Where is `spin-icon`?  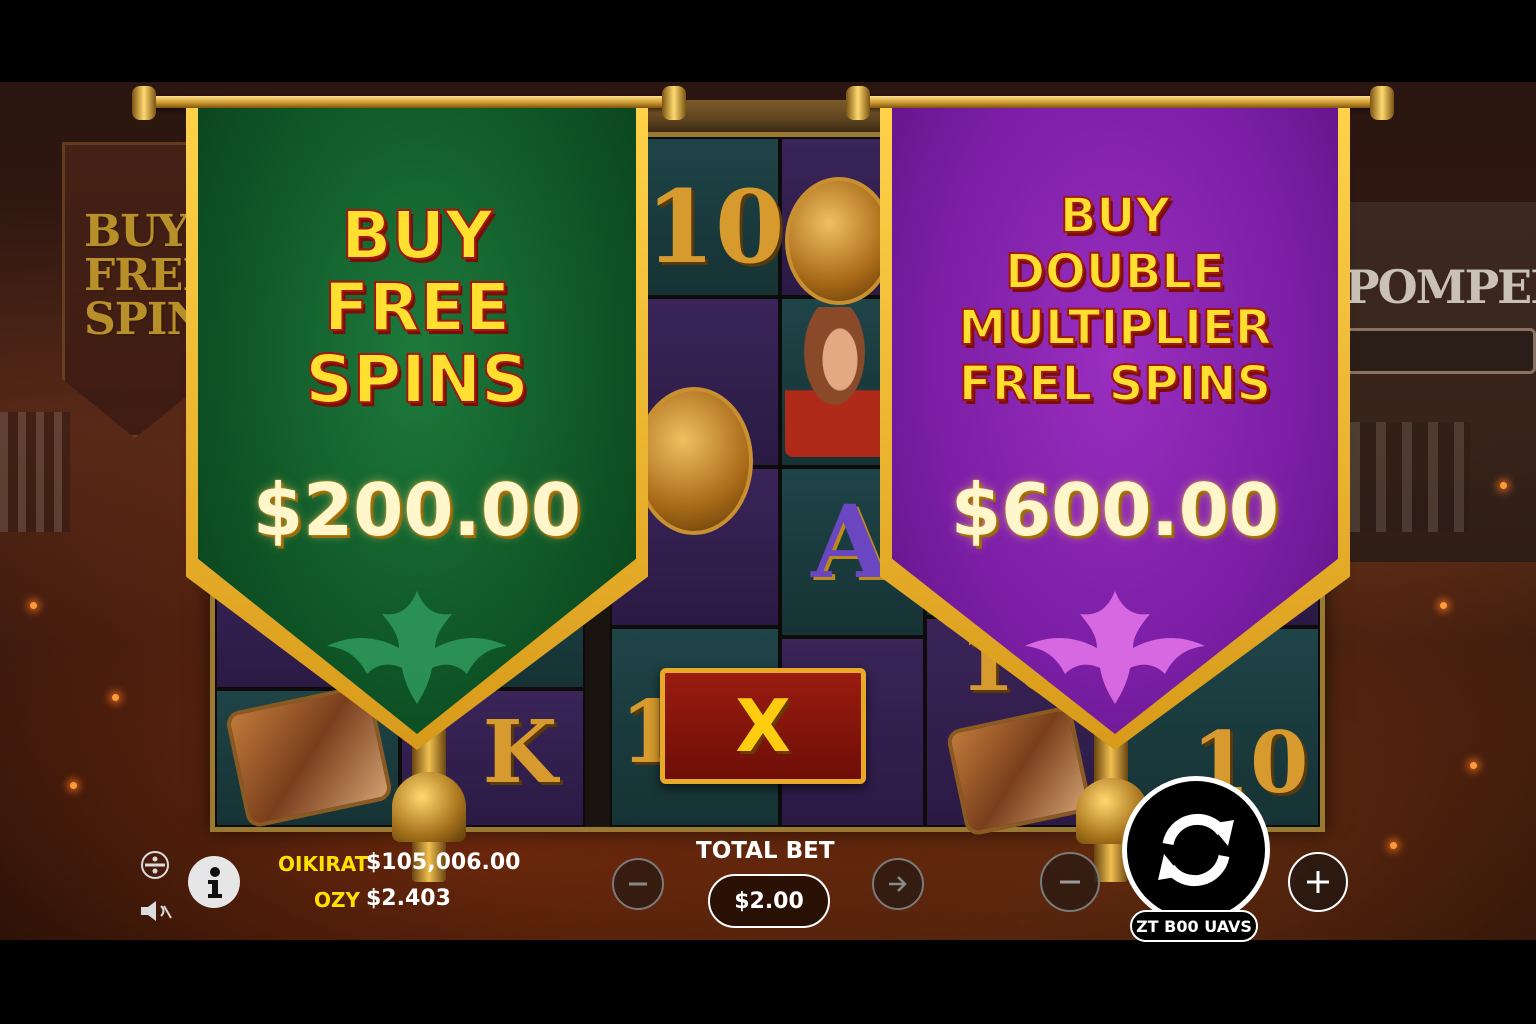 spin-icon is located at coordinates (1196, 850).